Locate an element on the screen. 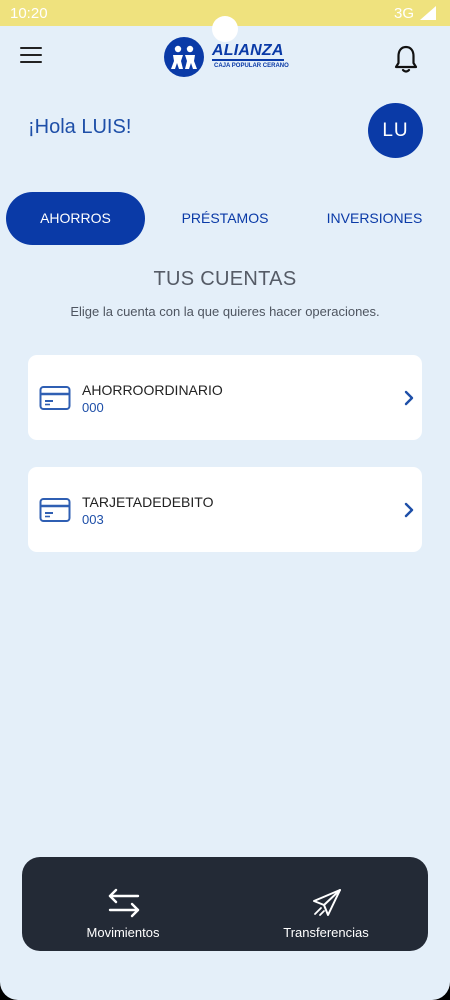 The image size is (450, 1000). account-name: TARJETADEDEBITO is located at coordinates (148, 502).